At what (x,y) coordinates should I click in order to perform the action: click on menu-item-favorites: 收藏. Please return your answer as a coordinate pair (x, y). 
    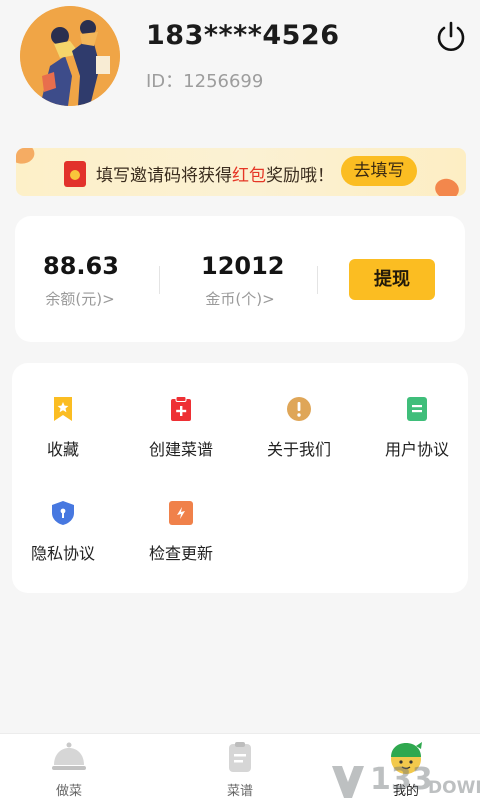
    Looking at the image, I should click on (63, 428).